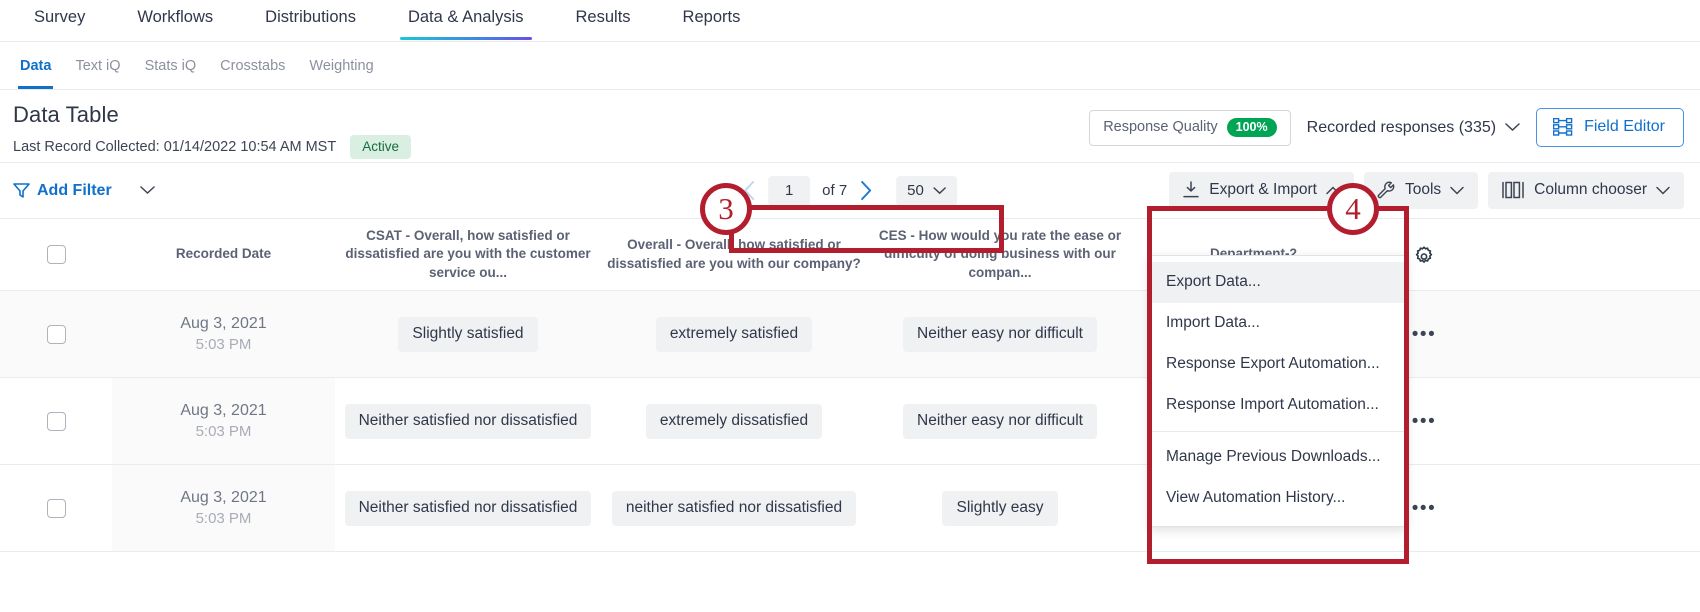 This screenshot has width=1700, height=612. What do you see at coordinates (1000, 508) in the screenshot?
I see `cell-ces: Slightly easy` at bounding box center [1000, 508].